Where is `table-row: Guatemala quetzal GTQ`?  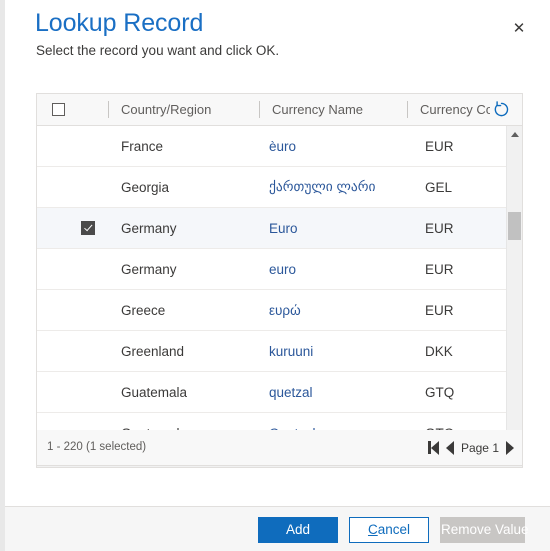
table-row: Guatemala quetzal GTQ is located at coordinates (271, 392).